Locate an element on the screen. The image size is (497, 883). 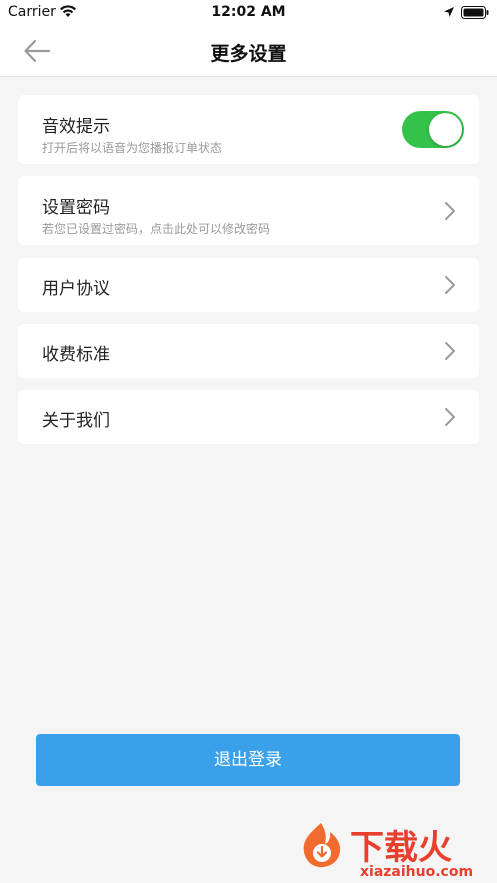
watermark: 下载火 xiazaihuo.com is located at coordinates (394, 850).